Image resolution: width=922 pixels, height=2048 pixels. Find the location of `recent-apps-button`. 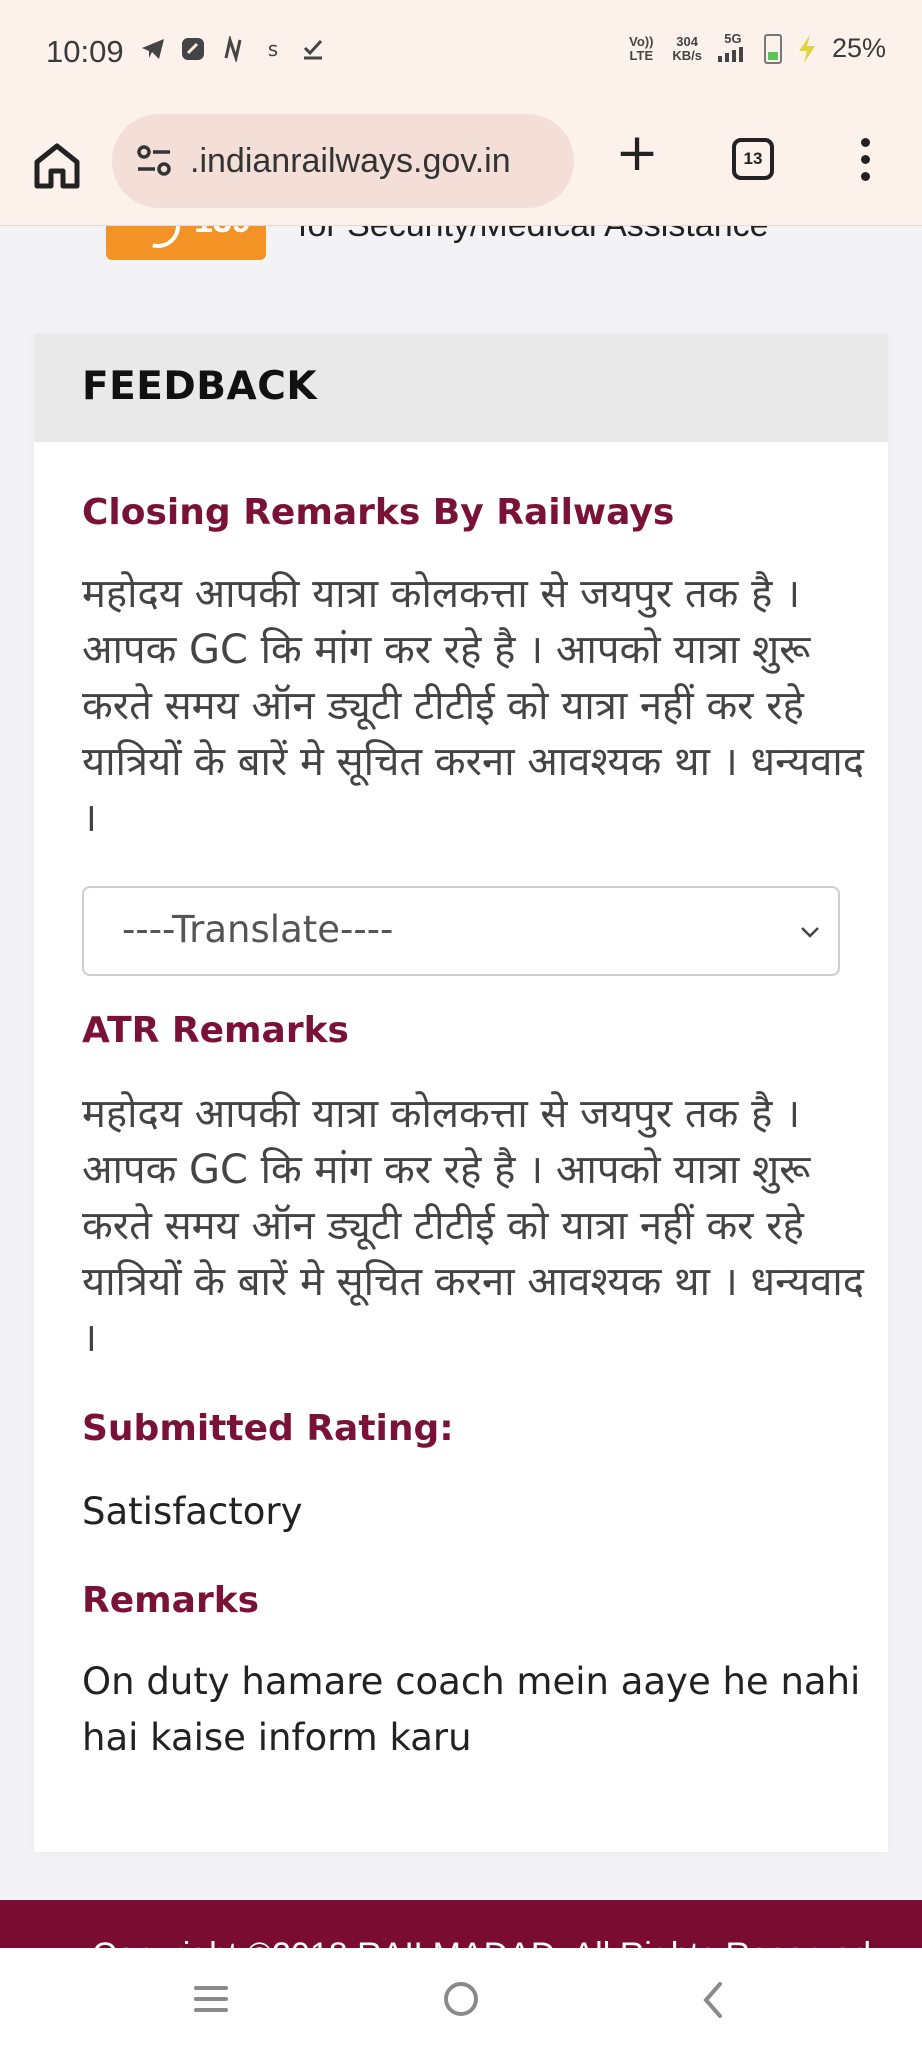

recent-apps-button is located at coordinates (211, 1999).